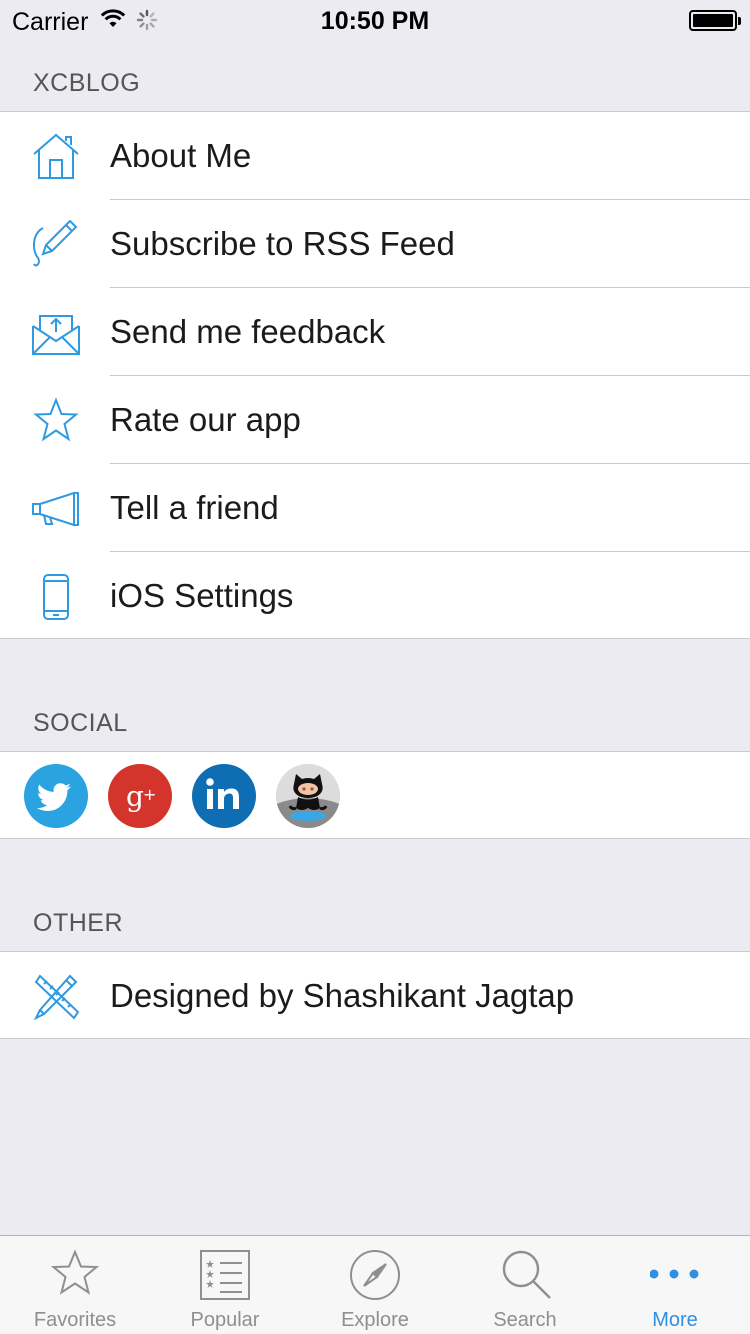  I want to click on feedback-label: Send me feedback, so click(248, 331).